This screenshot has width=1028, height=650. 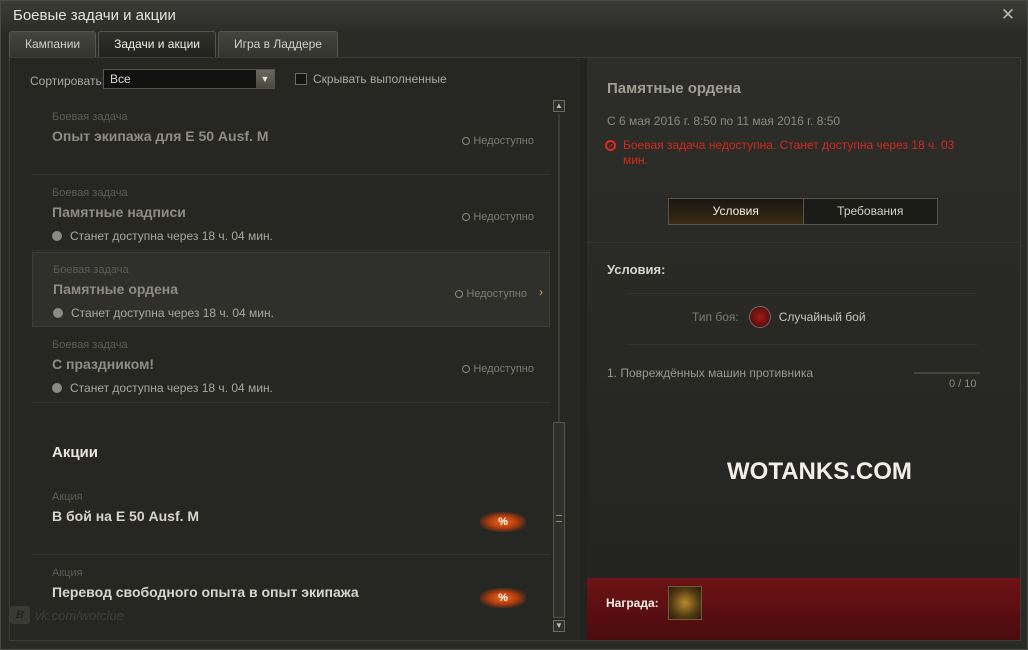 I want to click on tab-conditions: Условия, so click(x=736, y=211).